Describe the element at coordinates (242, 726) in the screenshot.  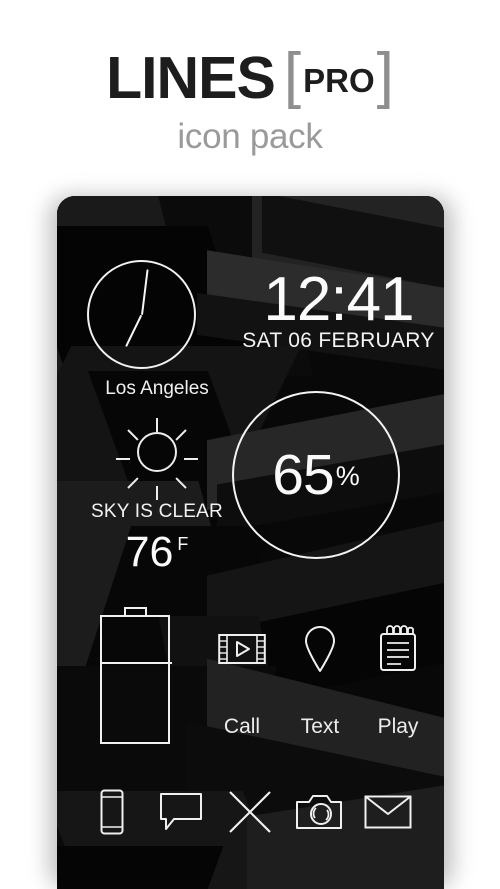
I see `app-label: Call` at that location.